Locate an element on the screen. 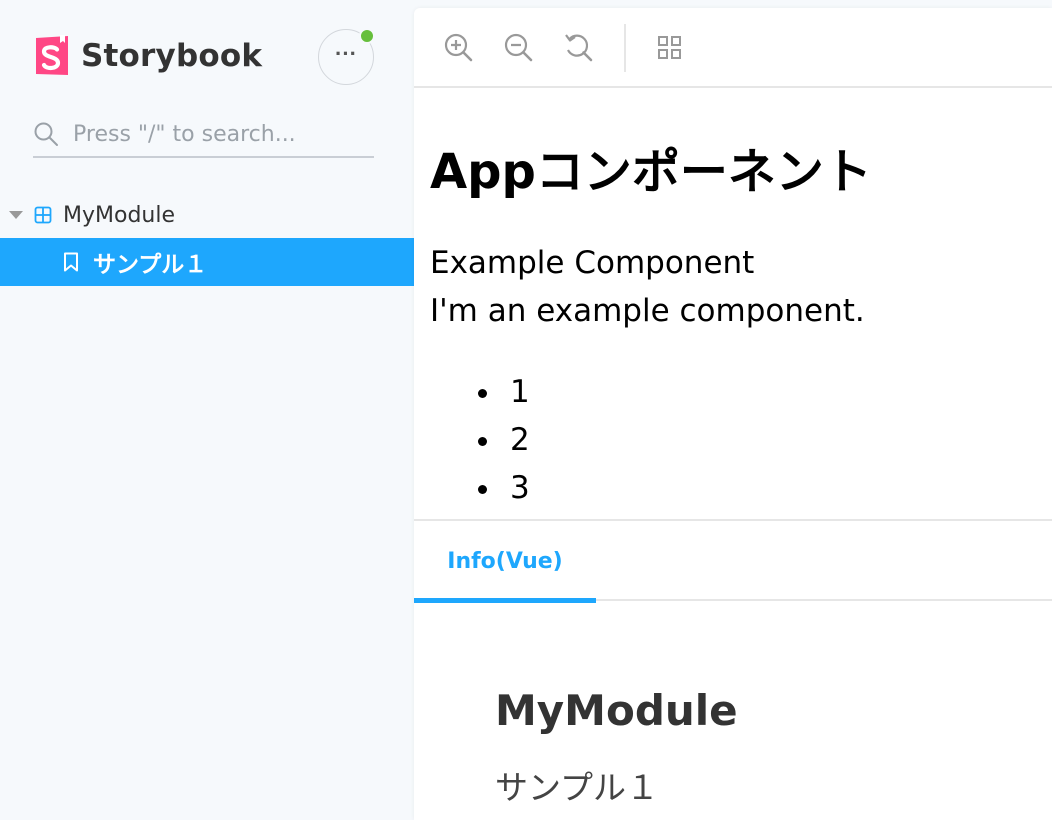 The image size is (1052, 820). search-bar is located at coordinates (203, 134).